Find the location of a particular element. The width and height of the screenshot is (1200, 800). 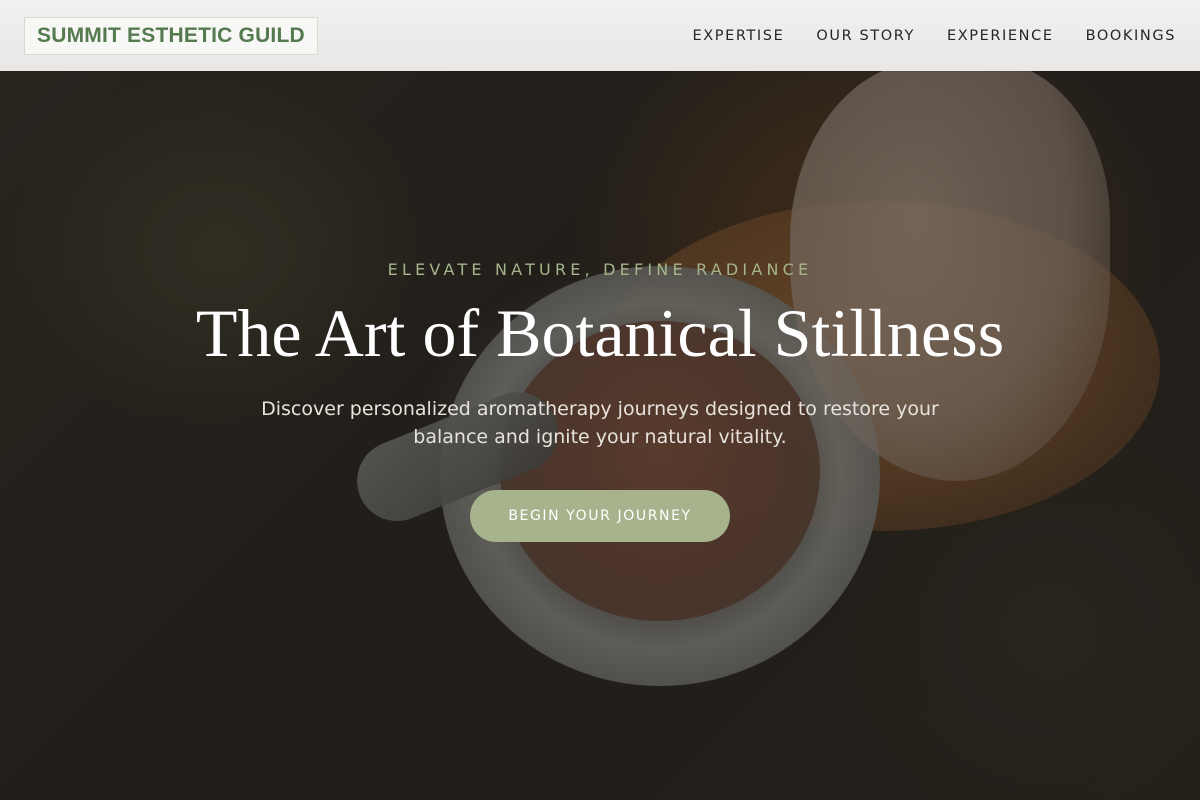

hero-title: The Art of Botanical Stillness is located at coordinates (600, 333).